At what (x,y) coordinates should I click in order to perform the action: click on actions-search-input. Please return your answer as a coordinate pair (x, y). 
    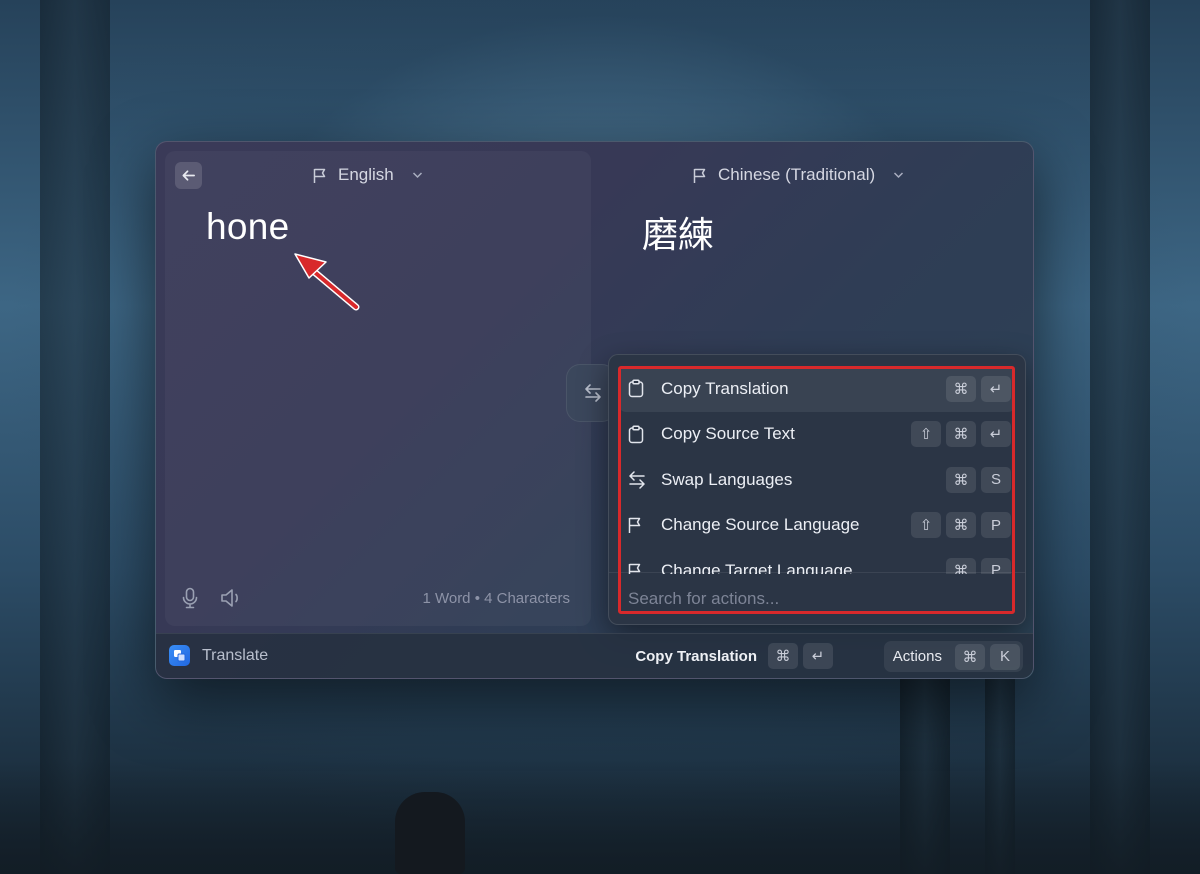
    Looking at the image, I should click on (798, 598).